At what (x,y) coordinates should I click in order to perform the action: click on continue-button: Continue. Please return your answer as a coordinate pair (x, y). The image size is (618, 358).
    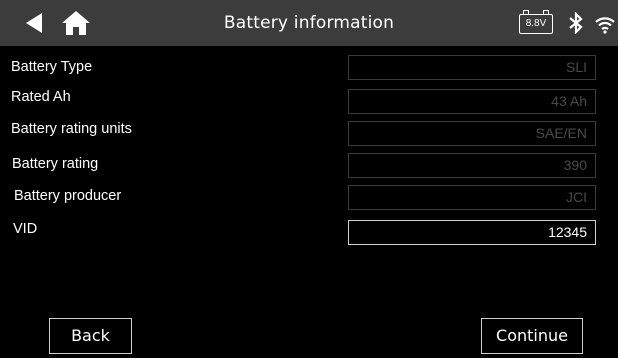
    Looking at the image, I should click on (532, 336).